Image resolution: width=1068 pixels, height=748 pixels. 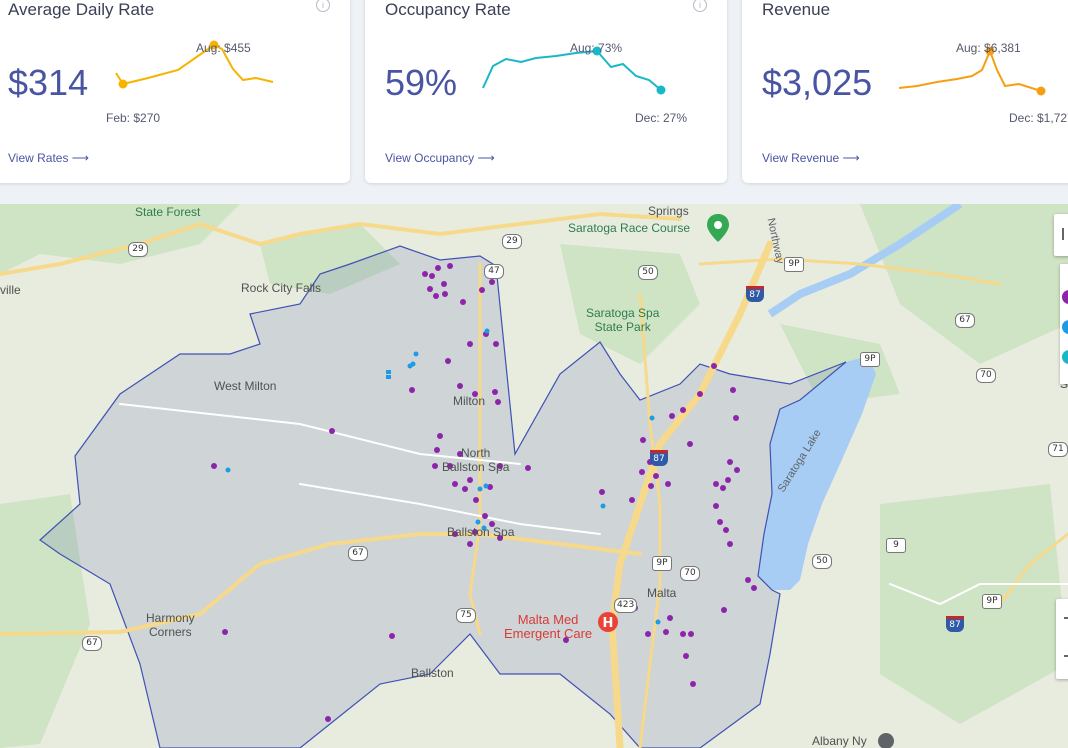 I want to click on map-label-spa-state-park: Saratoga Spa State Park, so click(x=623, y=320).